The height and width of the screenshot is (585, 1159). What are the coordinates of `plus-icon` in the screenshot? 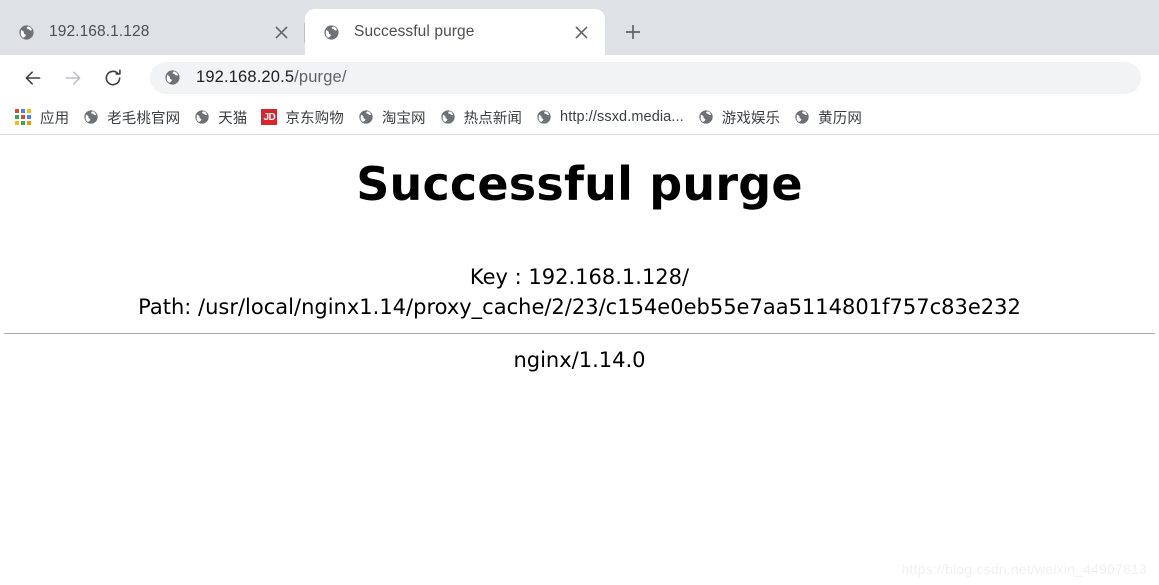 It's located at (633, 32).